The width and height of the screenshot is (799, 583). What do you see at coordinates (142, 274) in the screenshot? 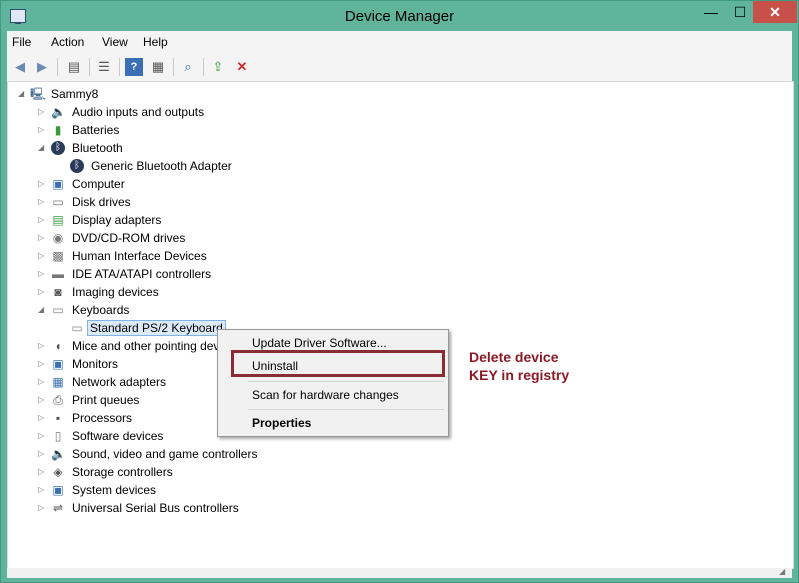
I see `node-label: IDE ATA/ATAPI controllers` at bounding box center [142, 274].